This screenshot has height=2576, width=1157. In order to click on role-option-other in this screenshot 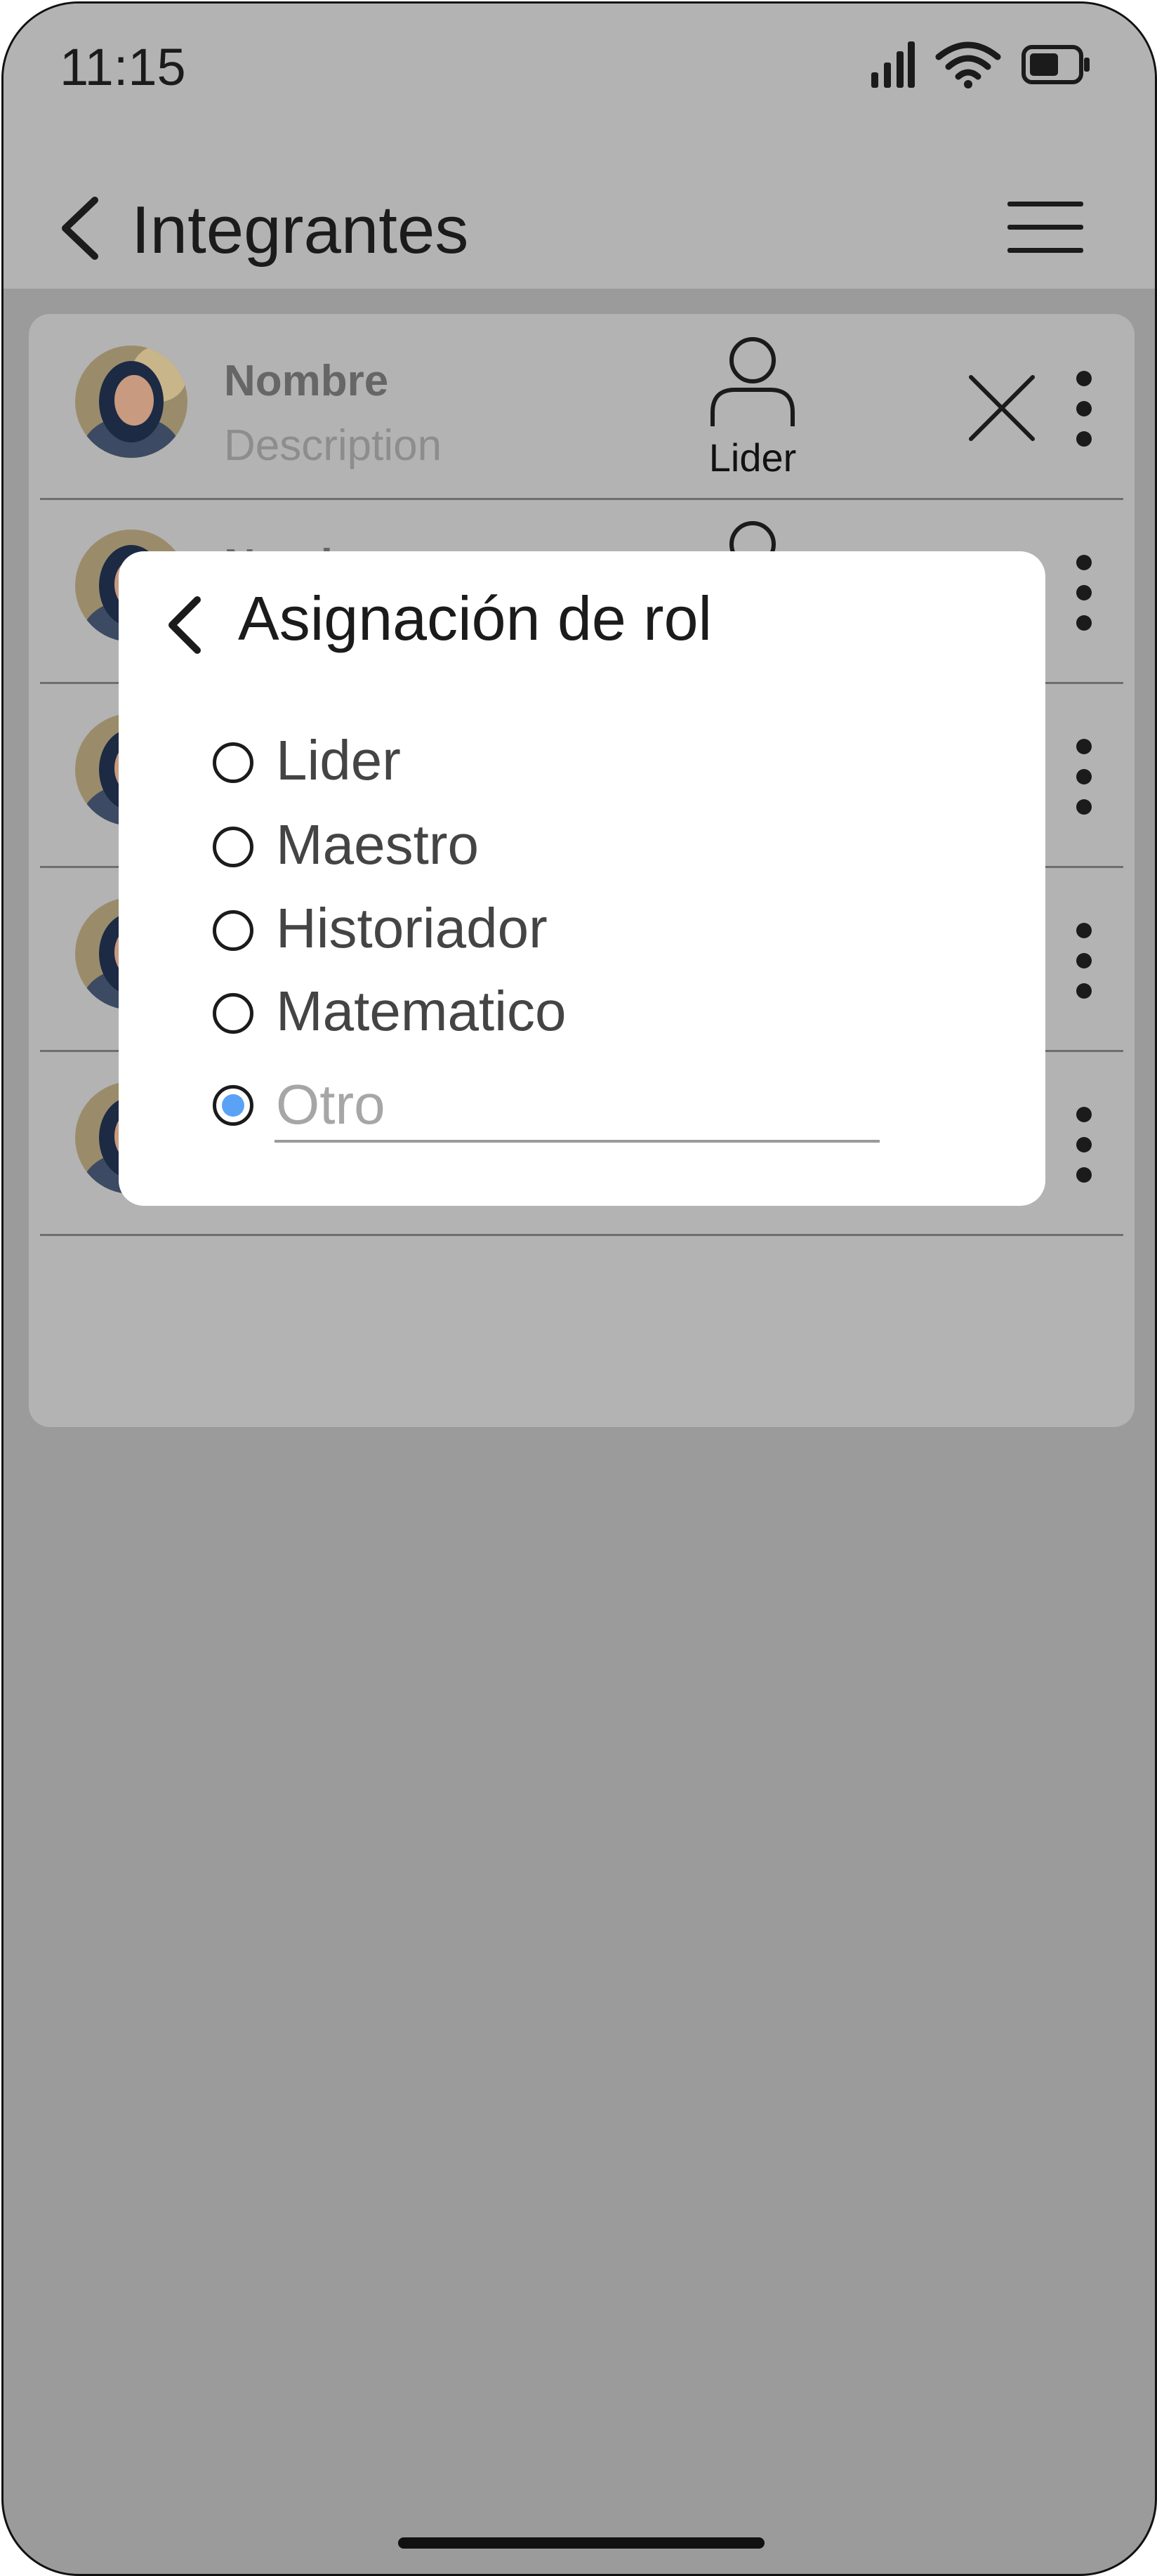, I will do `click(599, 1108)`.